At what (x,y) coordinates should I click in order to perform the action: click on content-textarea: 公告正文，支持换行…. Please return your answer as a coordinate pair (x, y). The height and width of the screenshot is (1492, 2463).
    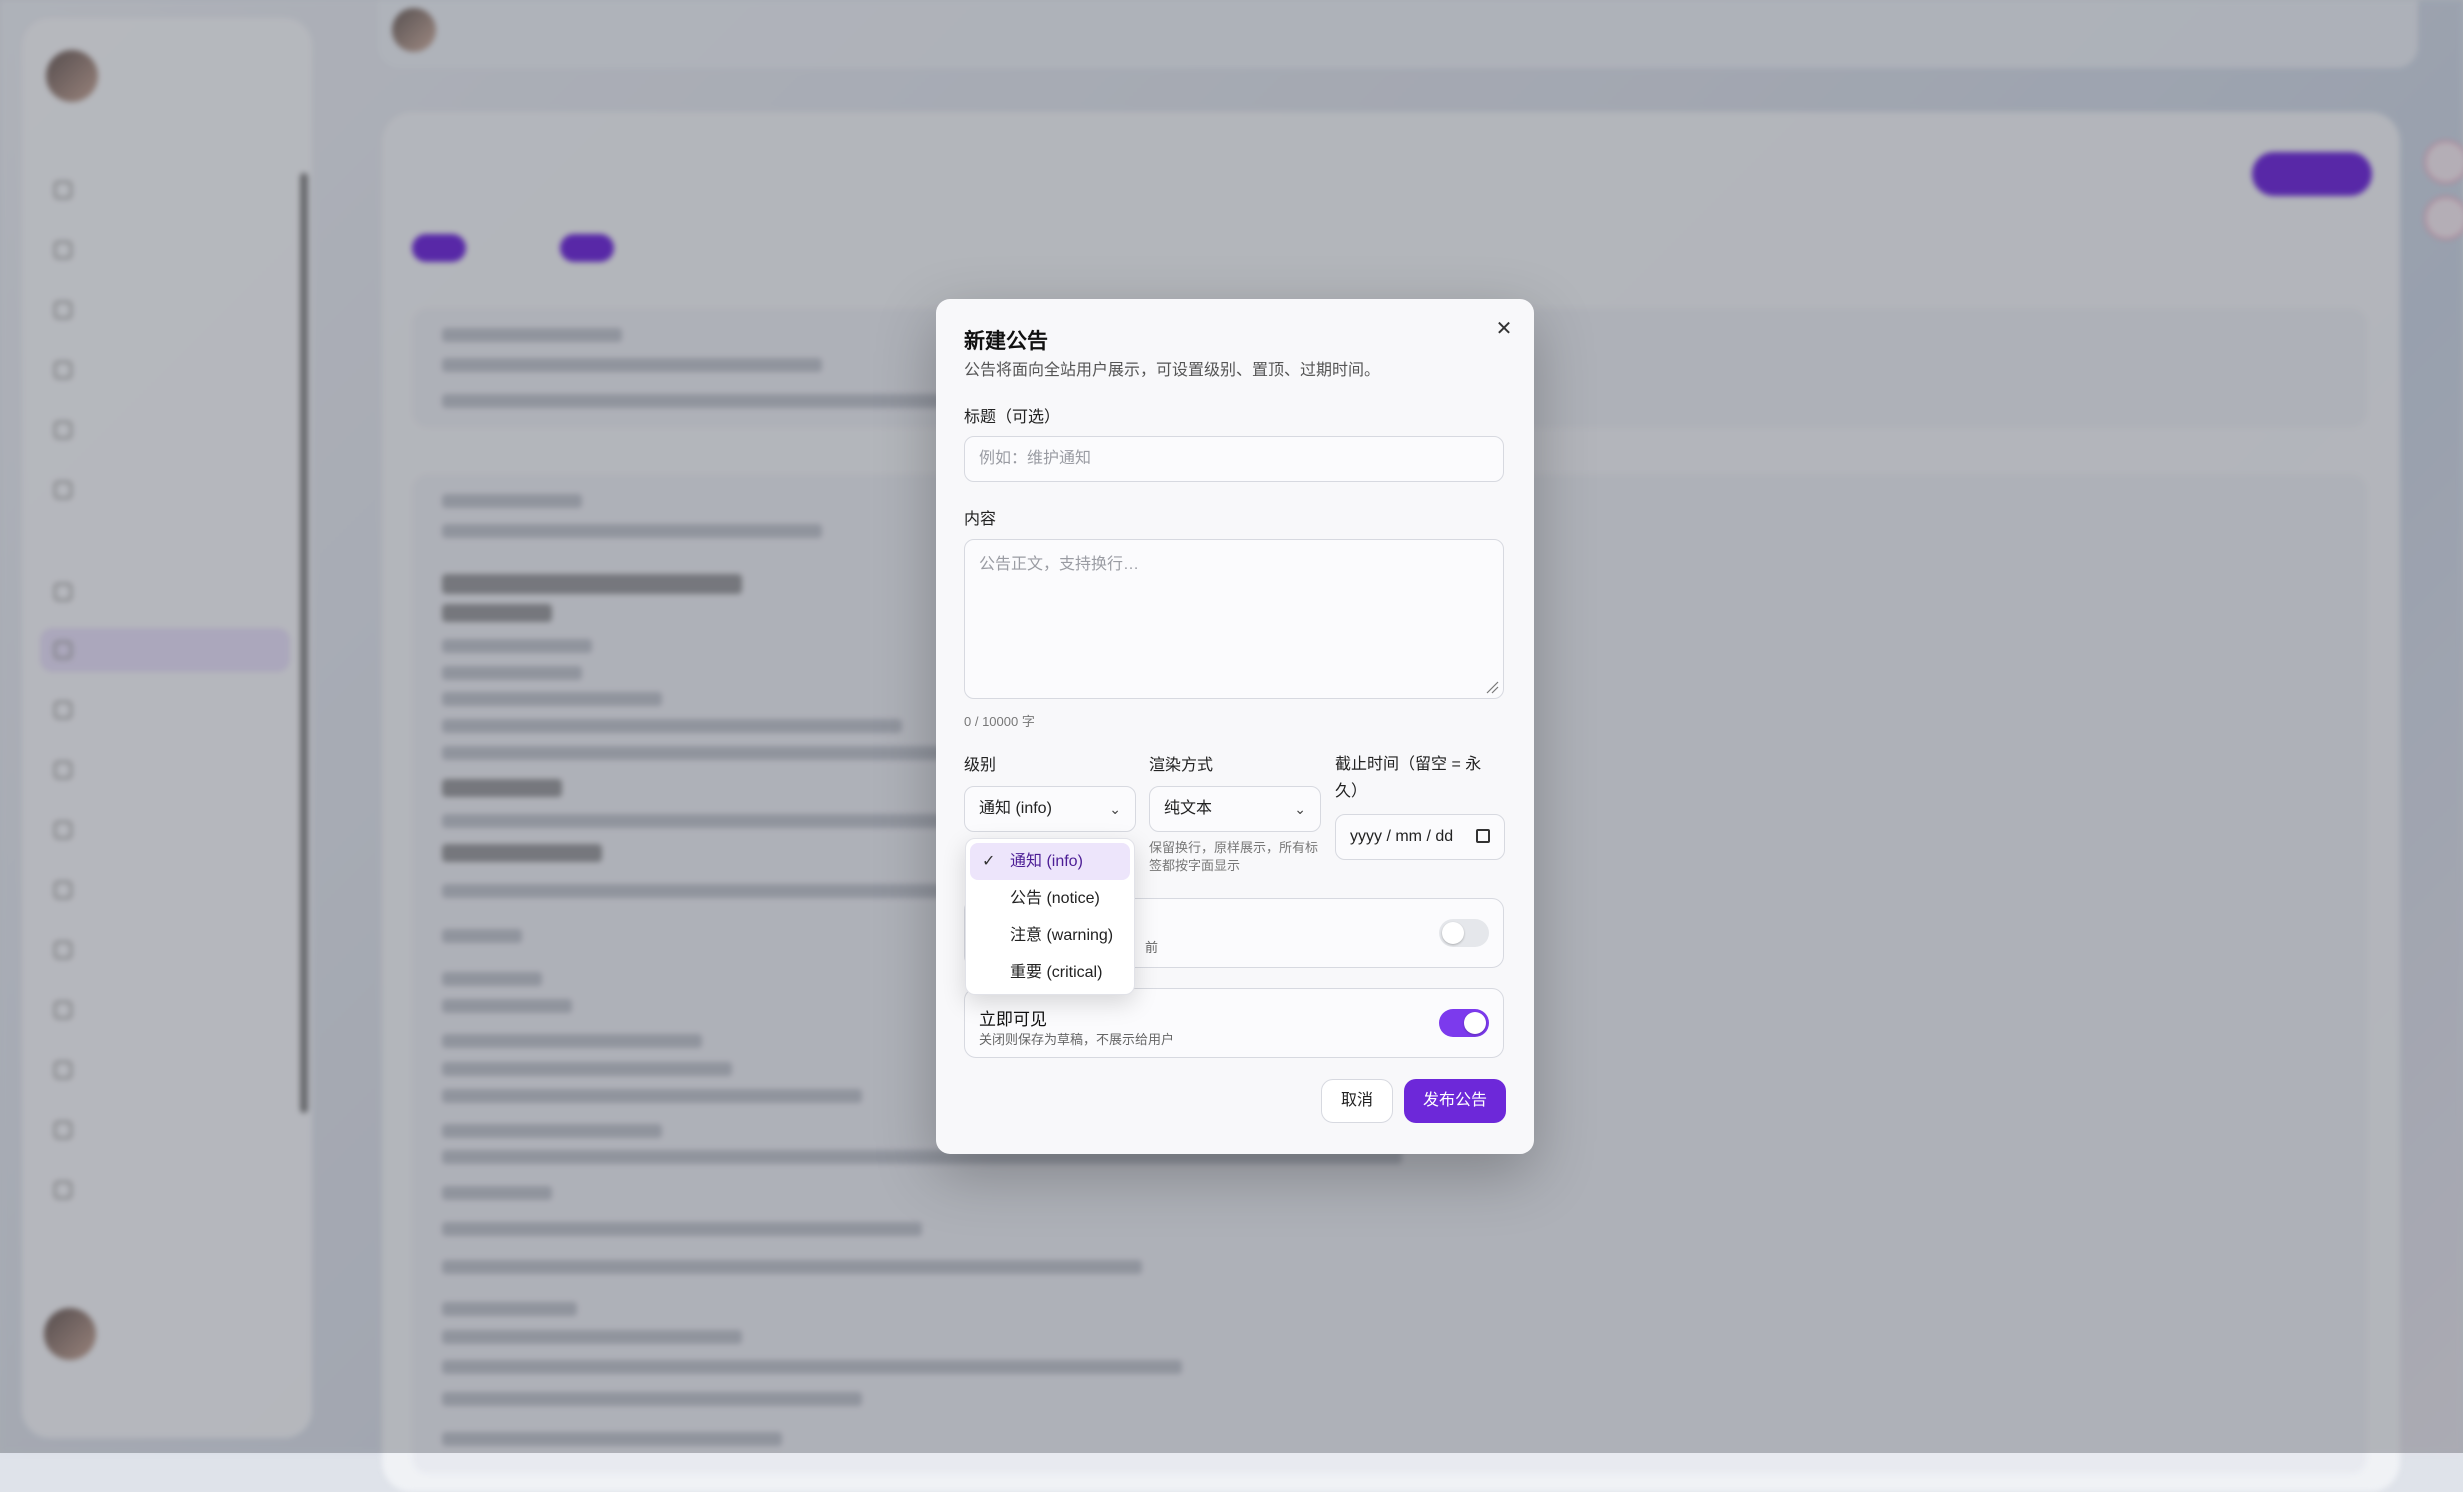
    Looking at the image, I should click on (1234, 619).